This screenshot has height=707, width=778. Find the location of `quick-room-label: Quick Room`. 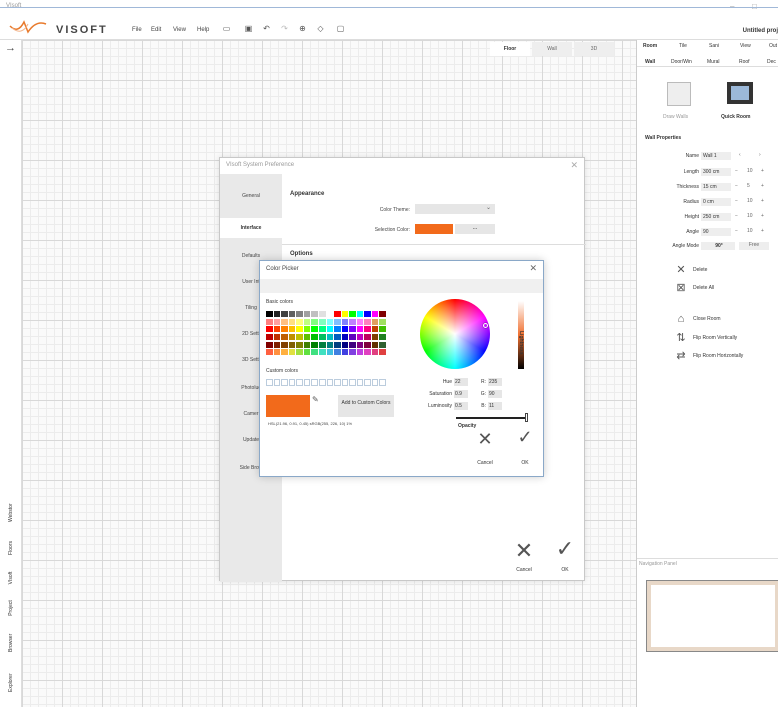

quick-room-label: Quick Room is located at coordinates (735, 117).